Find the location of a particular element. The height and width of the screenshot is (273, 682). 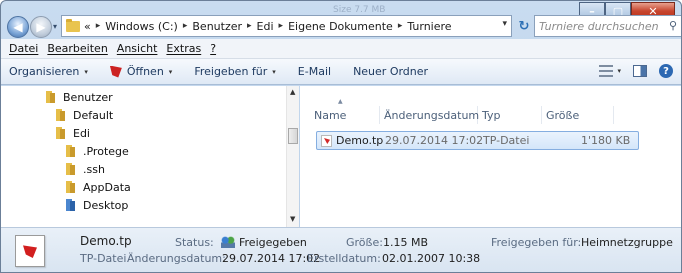

file-size: 1'180 KB is located at coordinates (606, 140).